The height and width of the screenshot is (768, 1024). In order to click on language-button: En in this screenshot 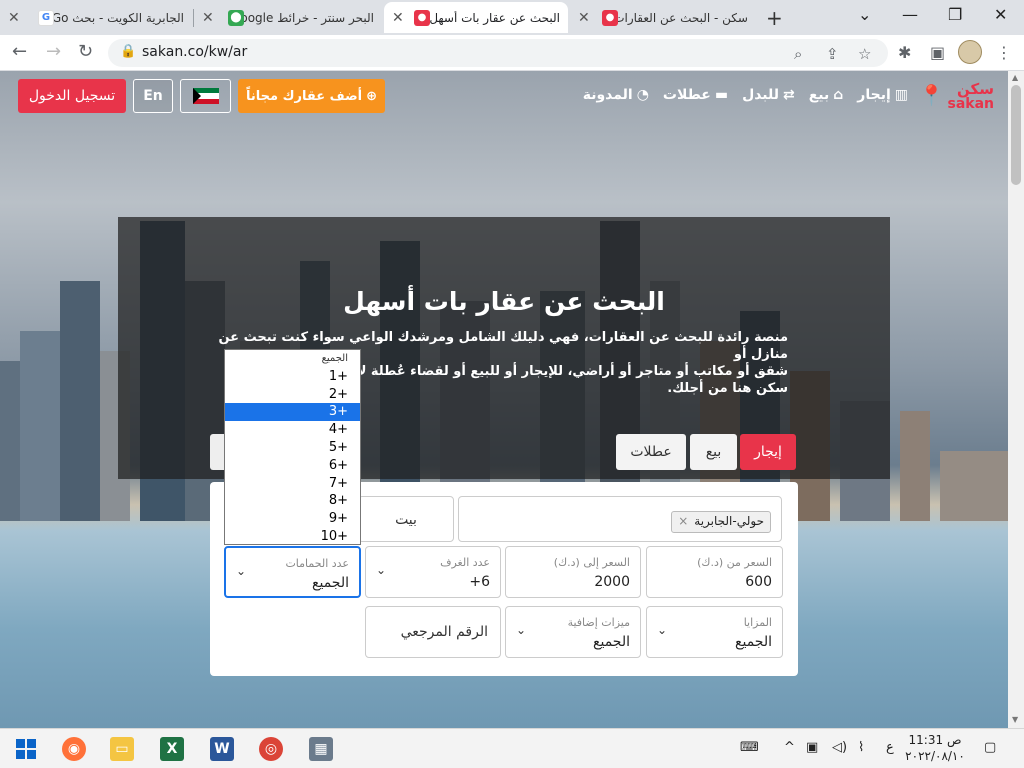, I will do `click(153, 96)`.